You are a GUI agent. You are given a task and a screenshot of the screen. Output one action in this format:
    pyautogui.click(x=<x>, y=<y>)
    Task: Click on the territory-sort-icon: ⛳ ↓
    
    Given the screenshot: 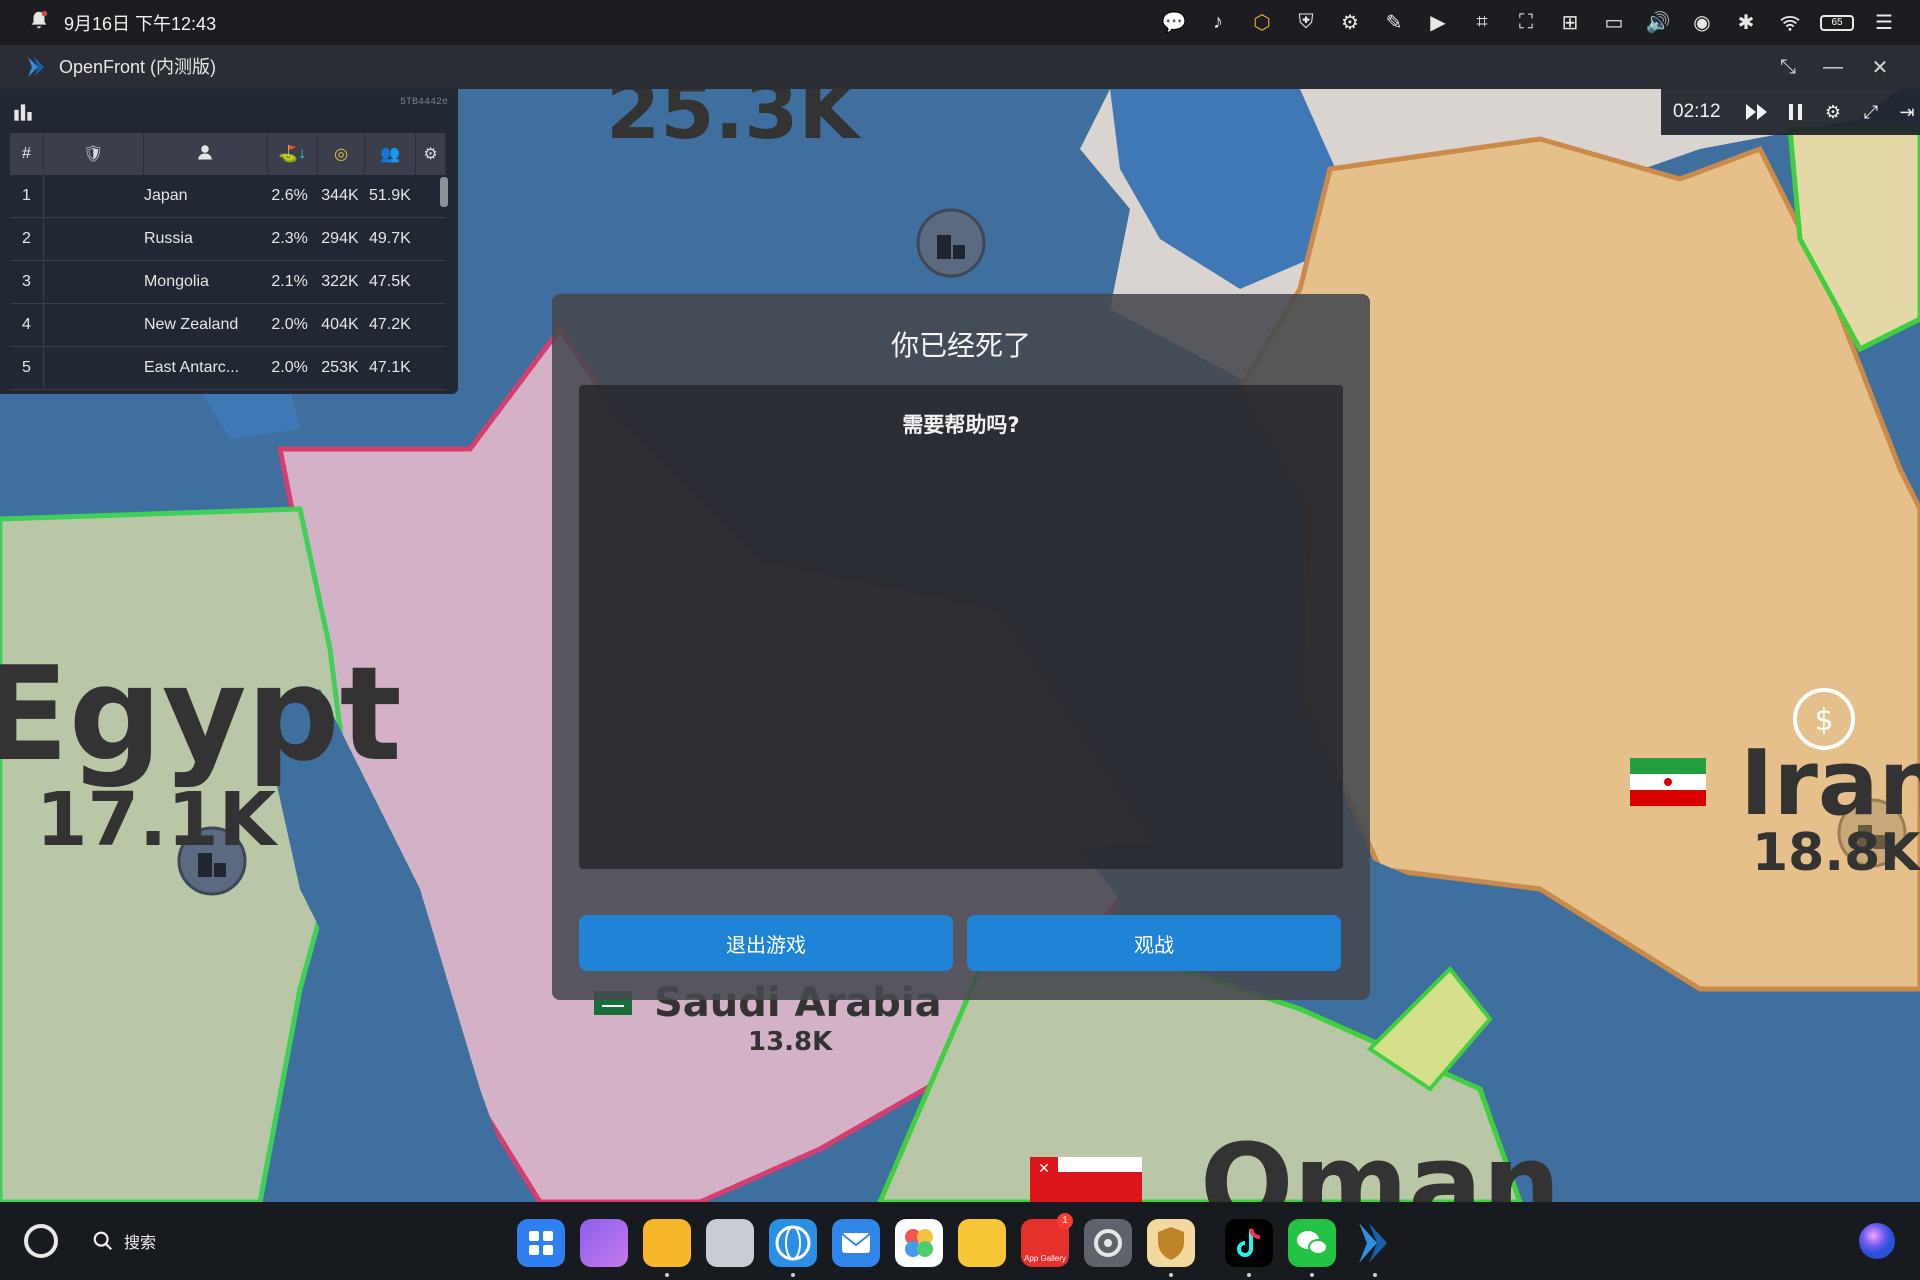 What is the action you would take?
    pyautogui.click(x=292, y=154)
    